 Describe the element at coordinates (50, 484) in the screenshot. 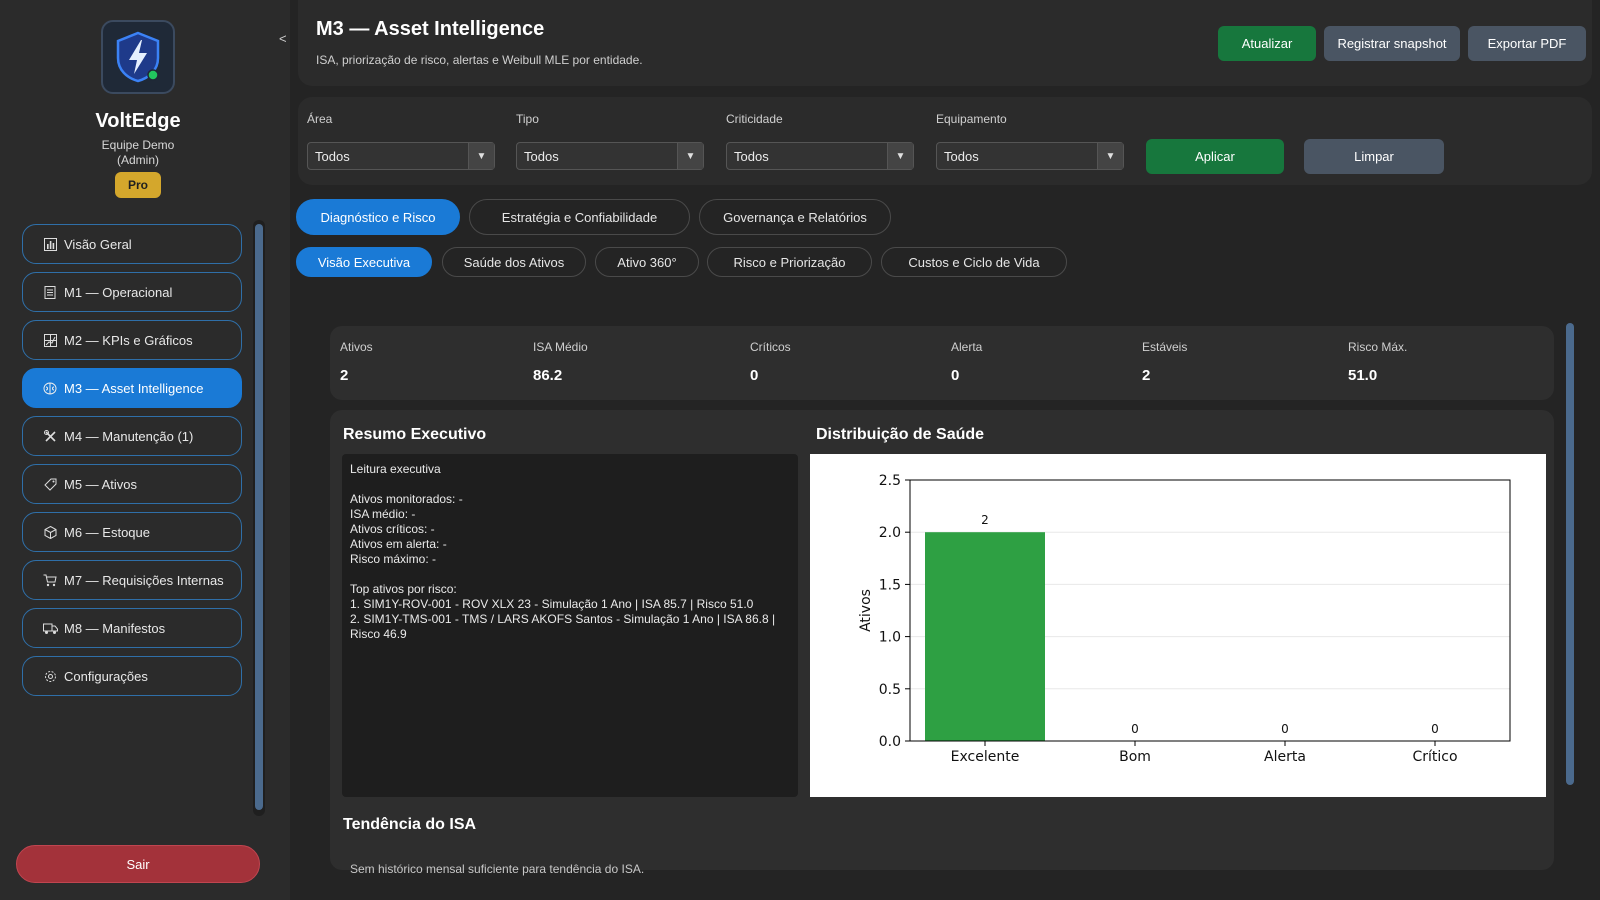

I see `tag-icon` at that location.